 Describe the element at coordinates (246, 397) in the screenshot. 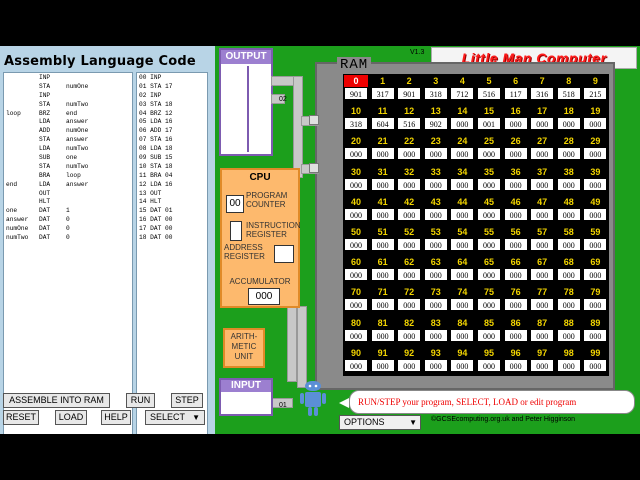

I see `input-box: INPUT` at that location.